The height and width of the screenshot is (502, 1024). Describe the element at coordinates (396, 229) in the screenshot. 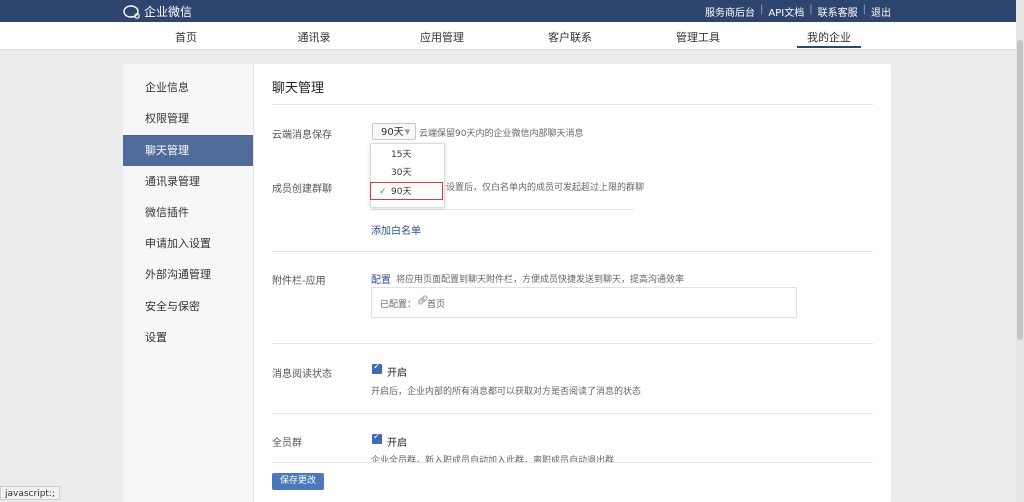

I see `add-whitelist-link: 添加白名单` at that location.